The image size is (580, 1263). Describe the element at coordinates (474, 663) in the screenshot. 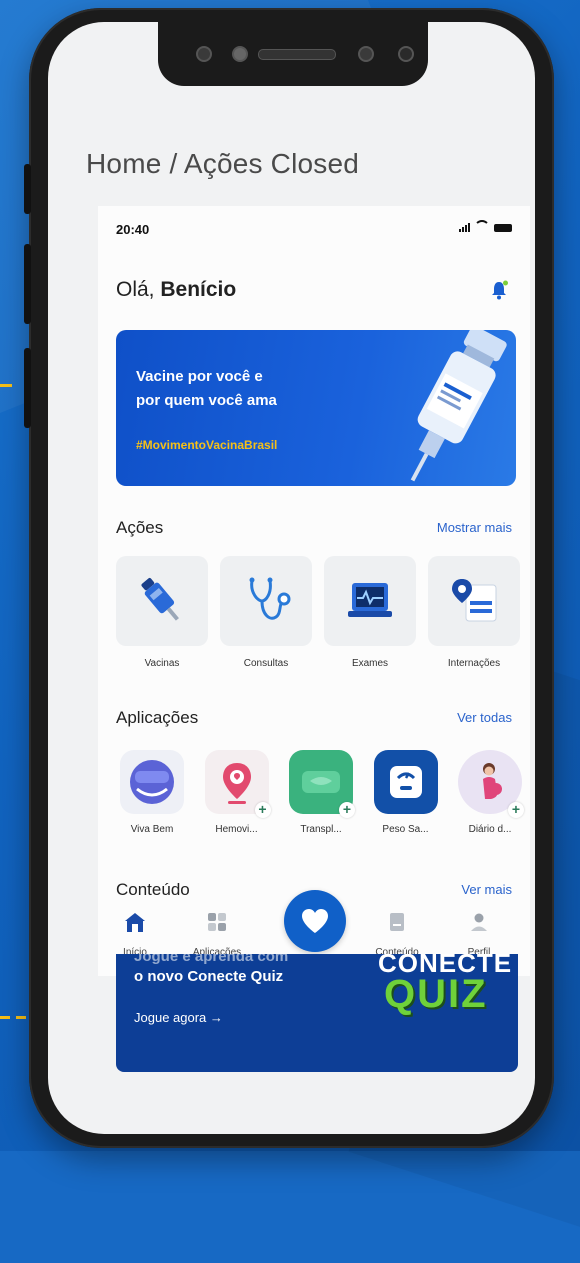

I see `acao-label: Internações` at that location.